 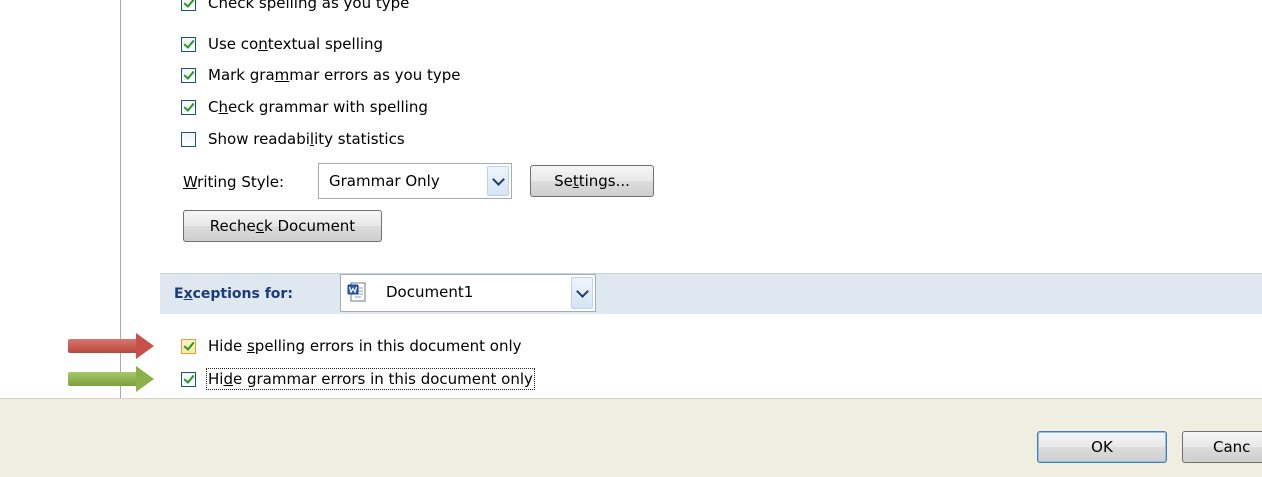 I want to click on hide-spelling-checkbox, so click(x=188, y=346).